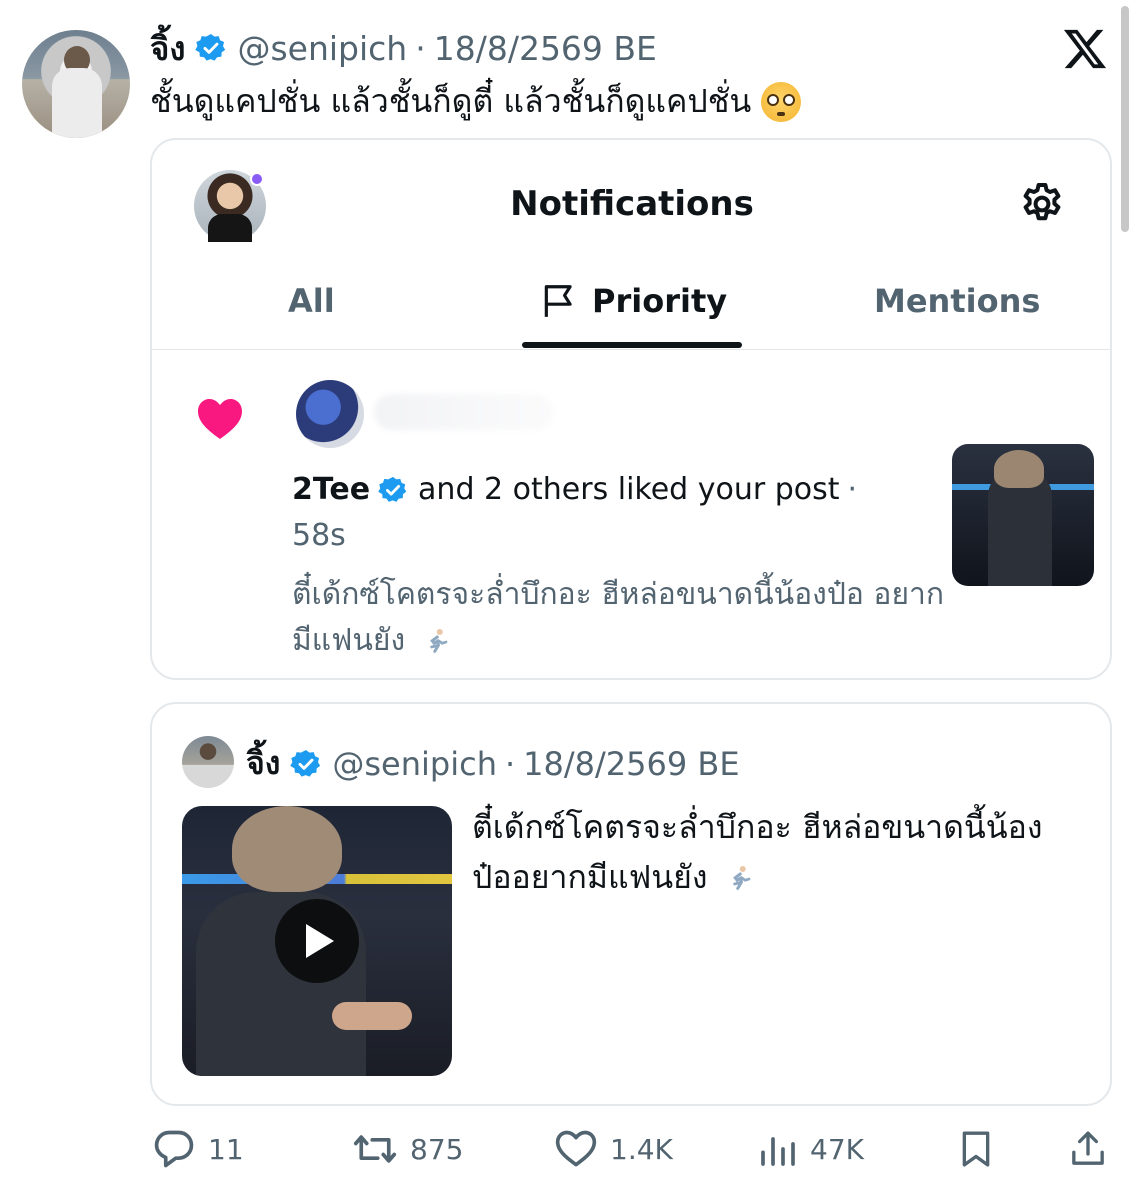 This screenshot has width=1135, height=1200. Describe the element at coordinates (375, 1149) in the screenshot. I see `repost-icon` at that location.